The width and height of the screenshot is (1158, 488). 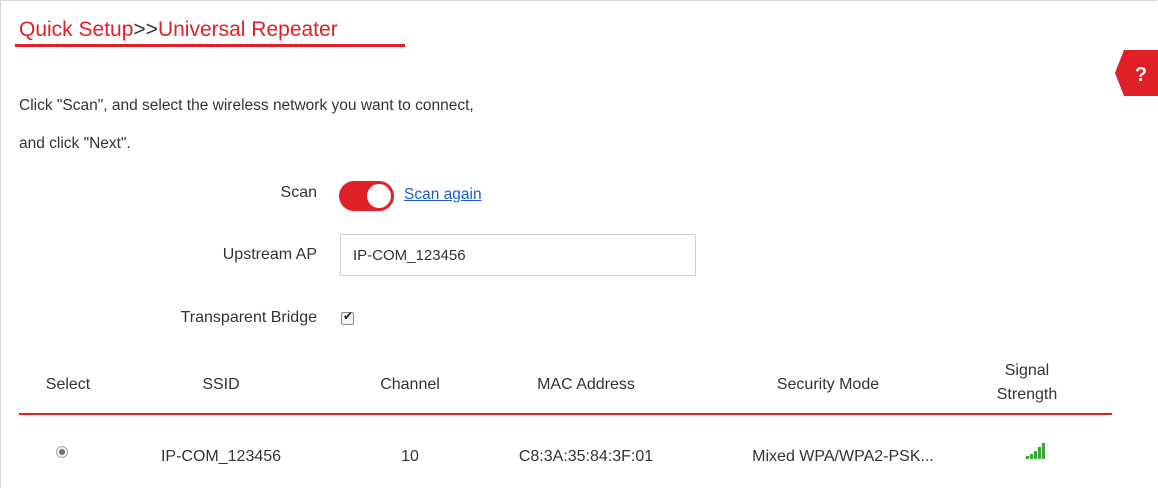 What do you see at coordinates (76, 29) in the screenshot?
I see `breadcrumb-quick-setup: Quick Setup` at bounding box center [76, 29].